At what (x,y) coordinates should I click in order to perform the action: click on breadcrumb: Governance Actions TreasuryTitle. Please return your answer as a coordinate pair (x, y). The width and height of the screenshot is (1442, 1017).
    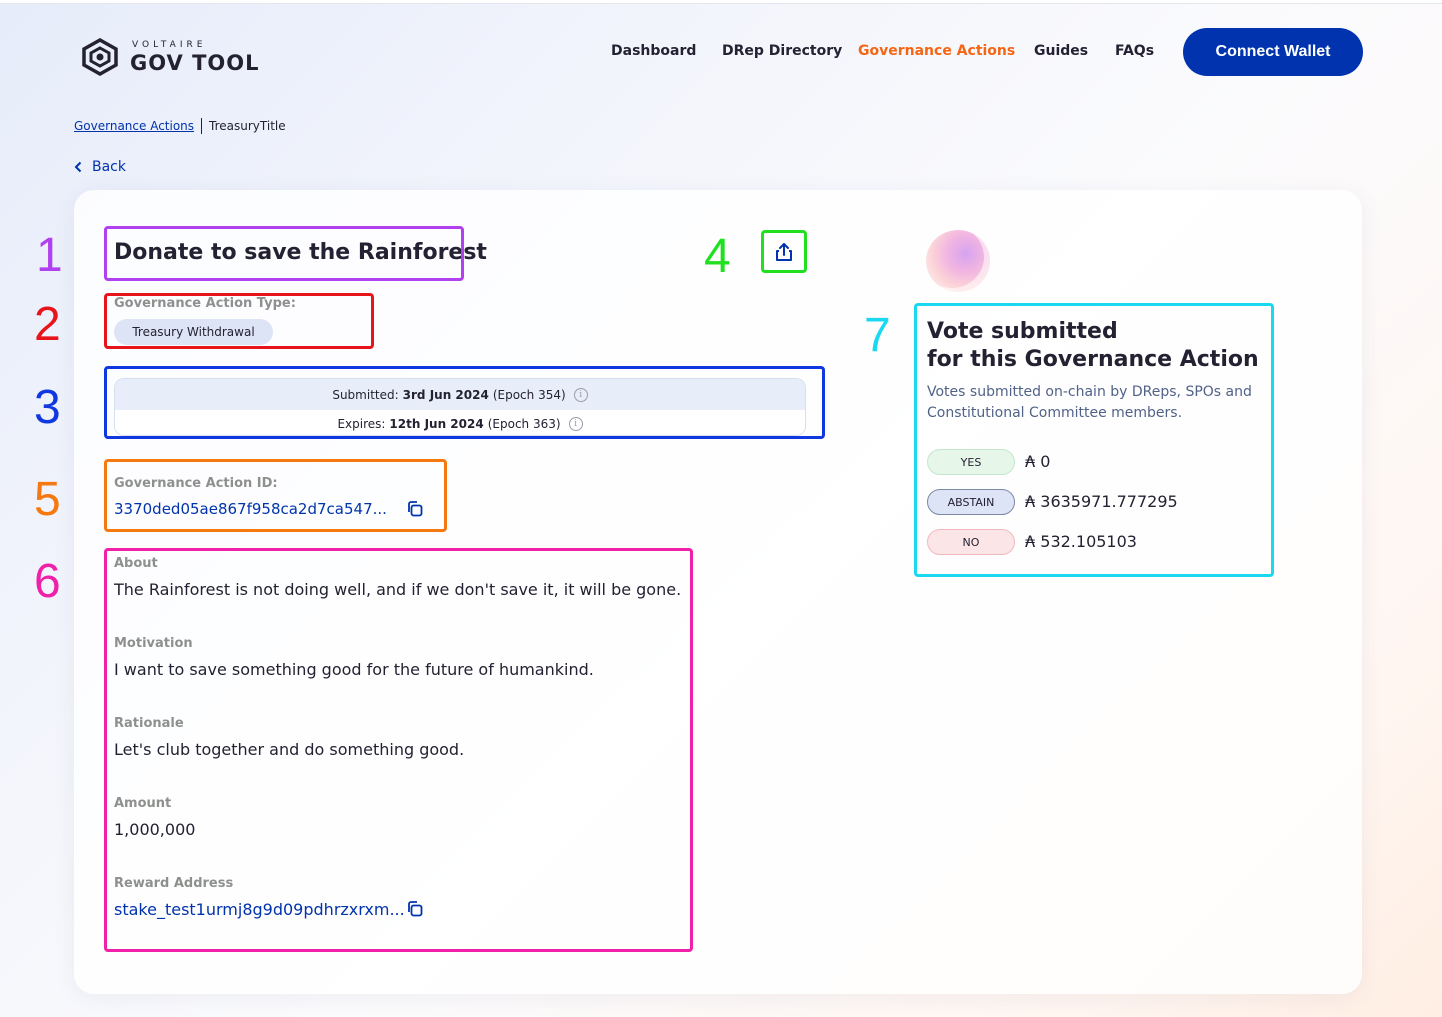
    Looking at the image, I should click on (180, 126).